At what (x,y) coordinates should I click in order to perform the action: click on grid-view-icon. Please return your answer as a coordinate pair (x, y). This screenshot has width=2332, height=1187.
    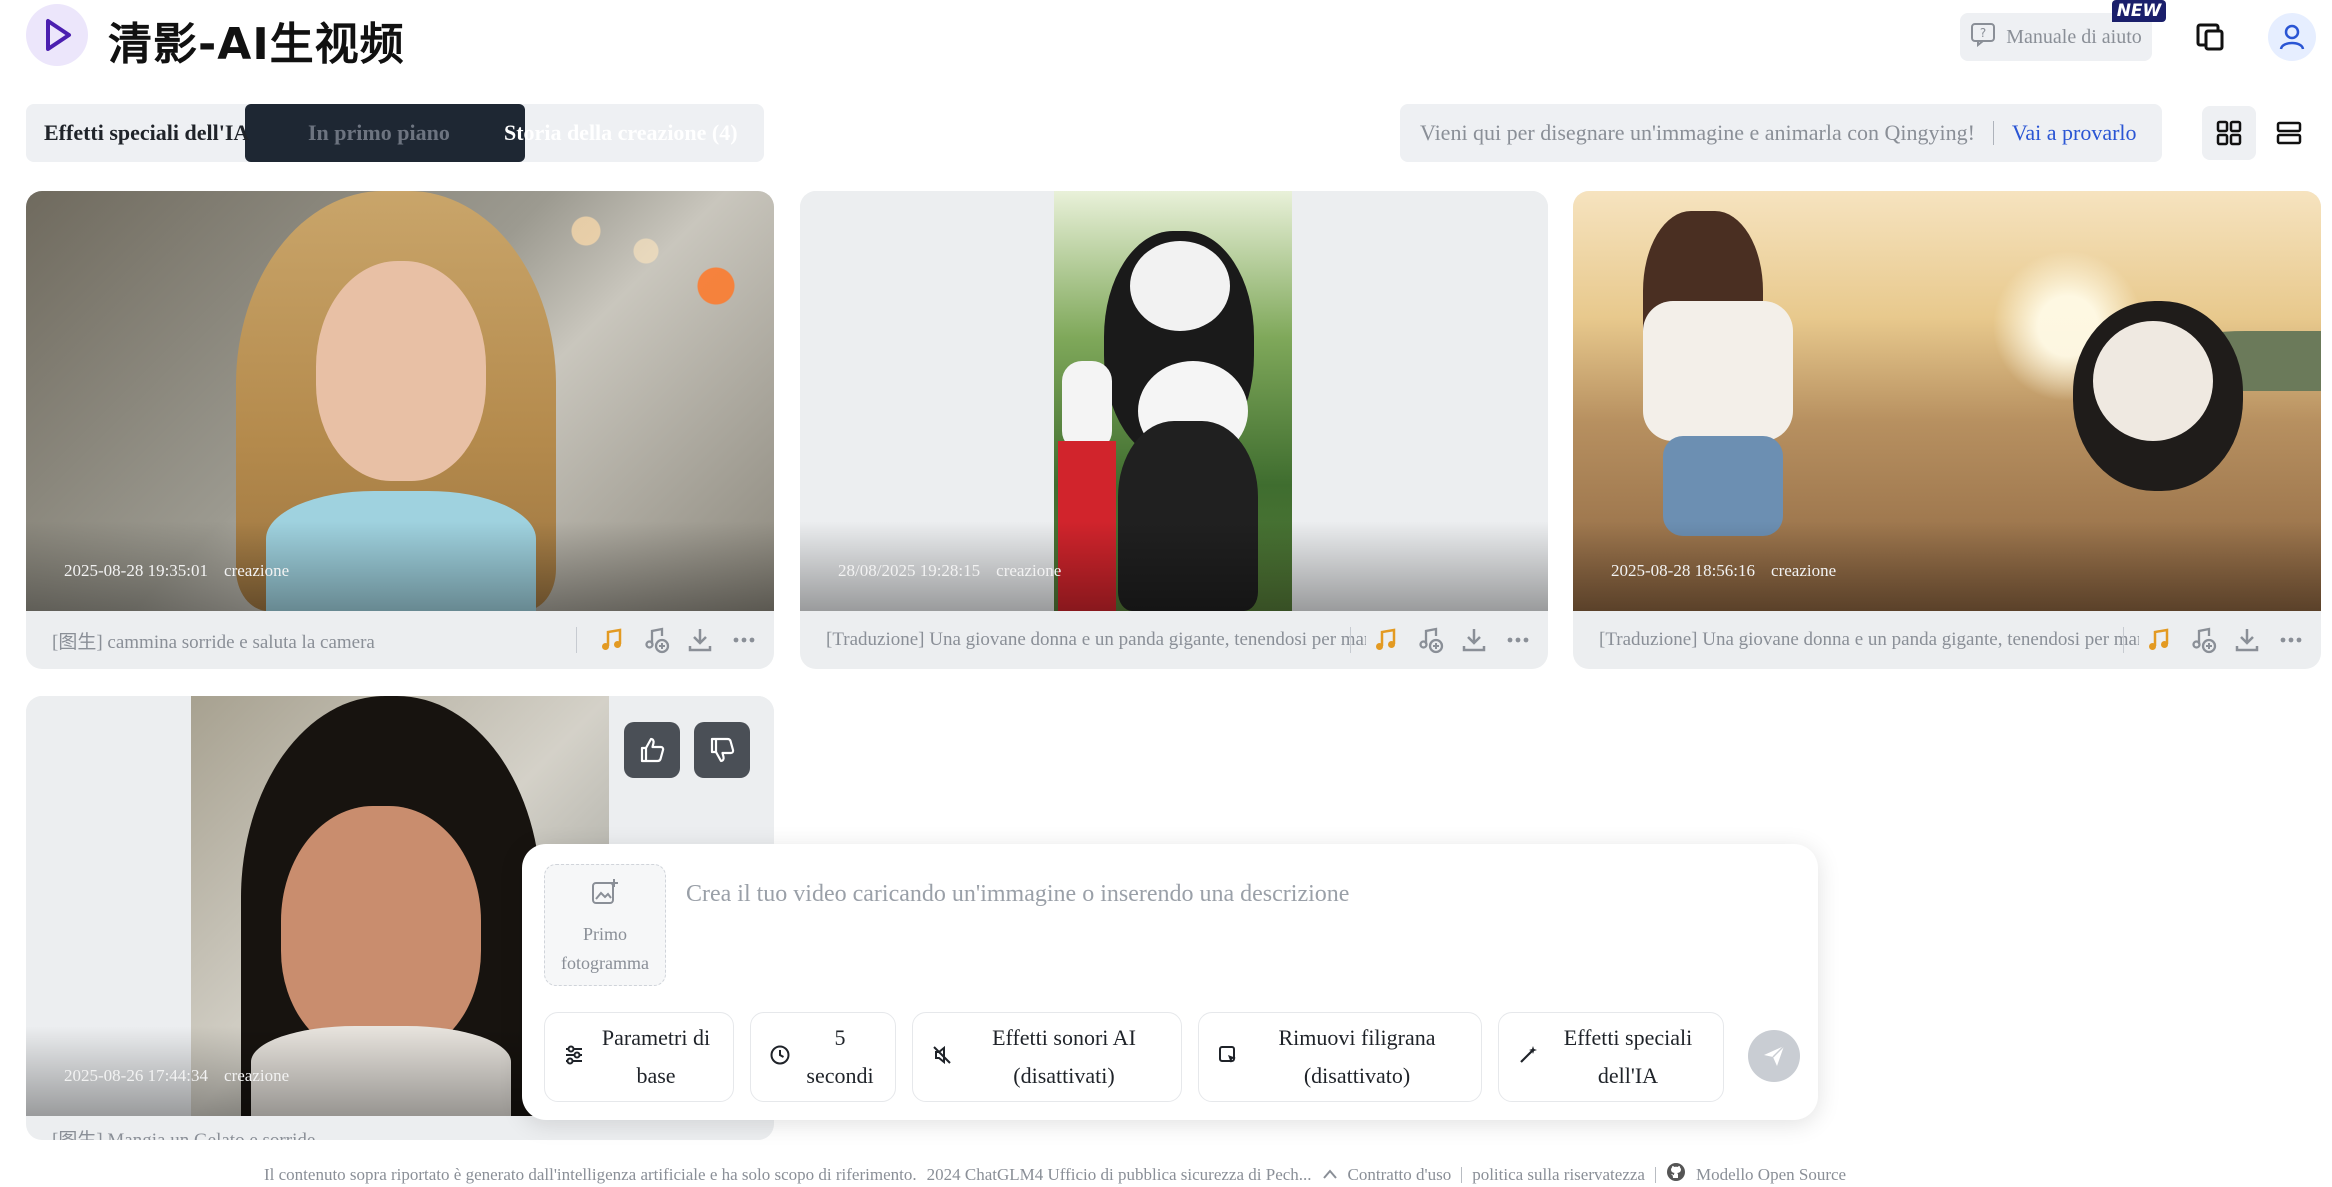
    Looking at the image, I should click on (2229, 133).